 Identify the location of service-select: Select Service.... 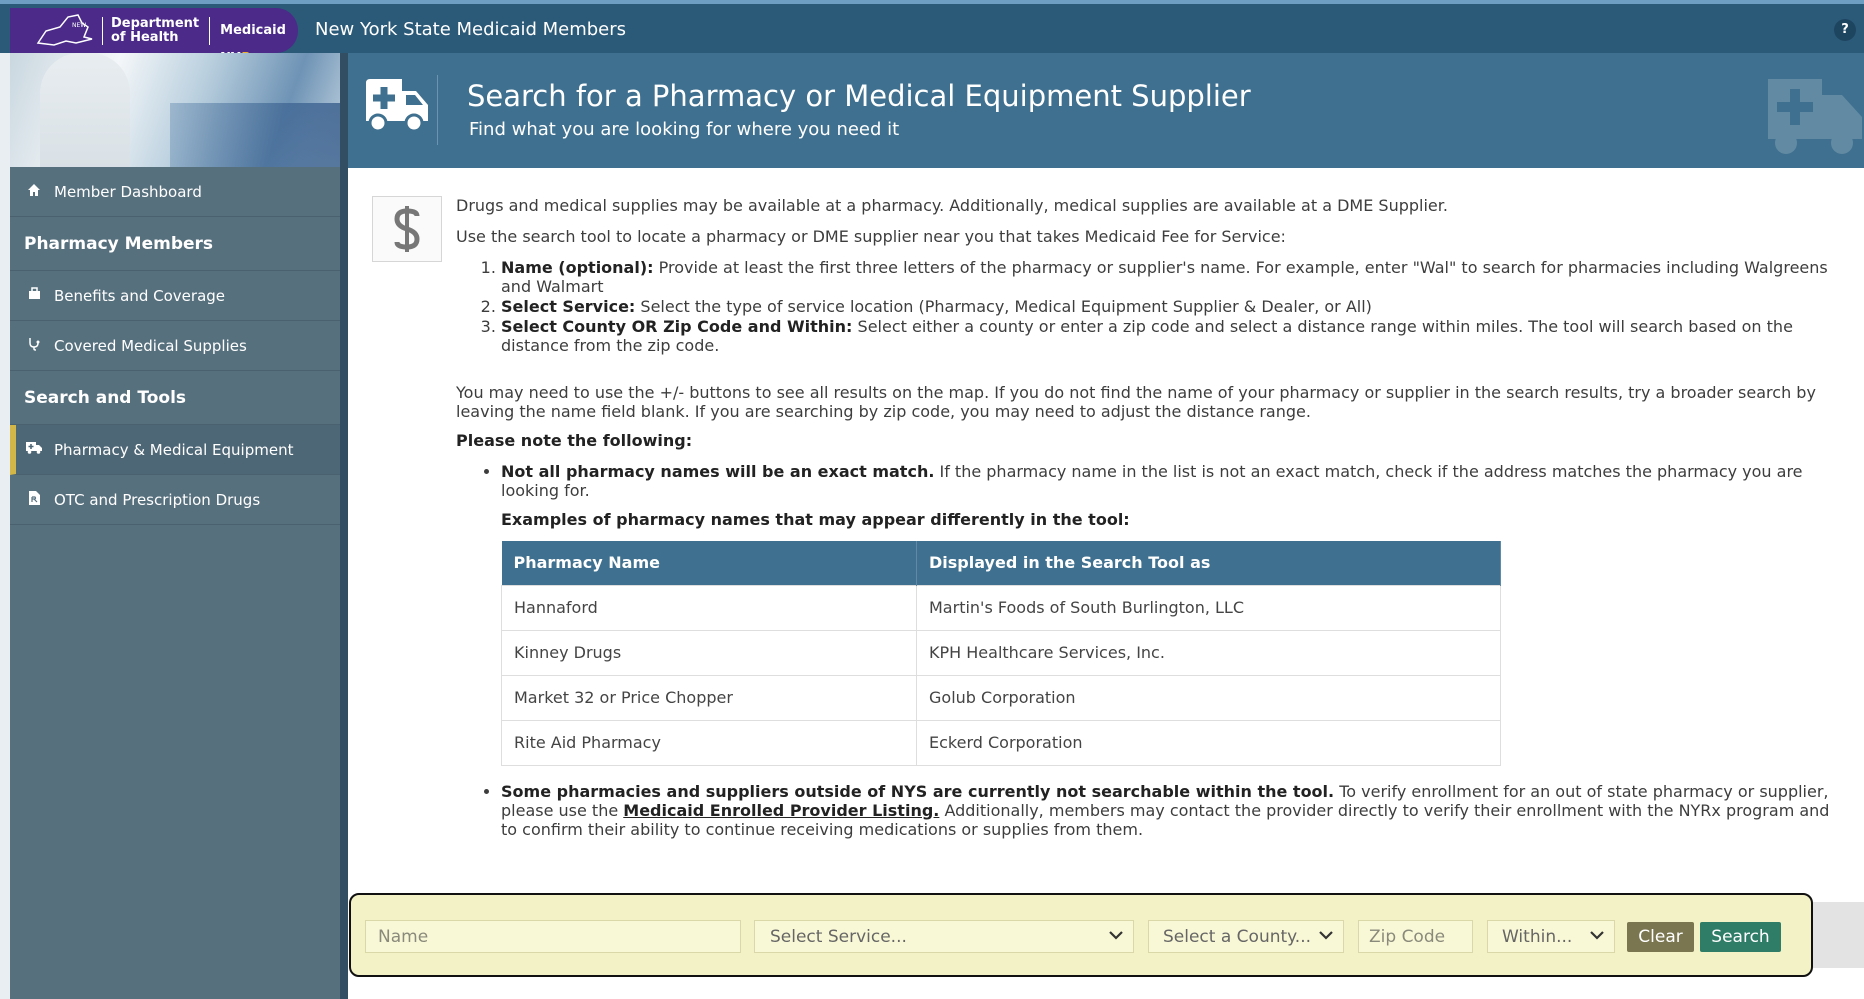
(944, 936).